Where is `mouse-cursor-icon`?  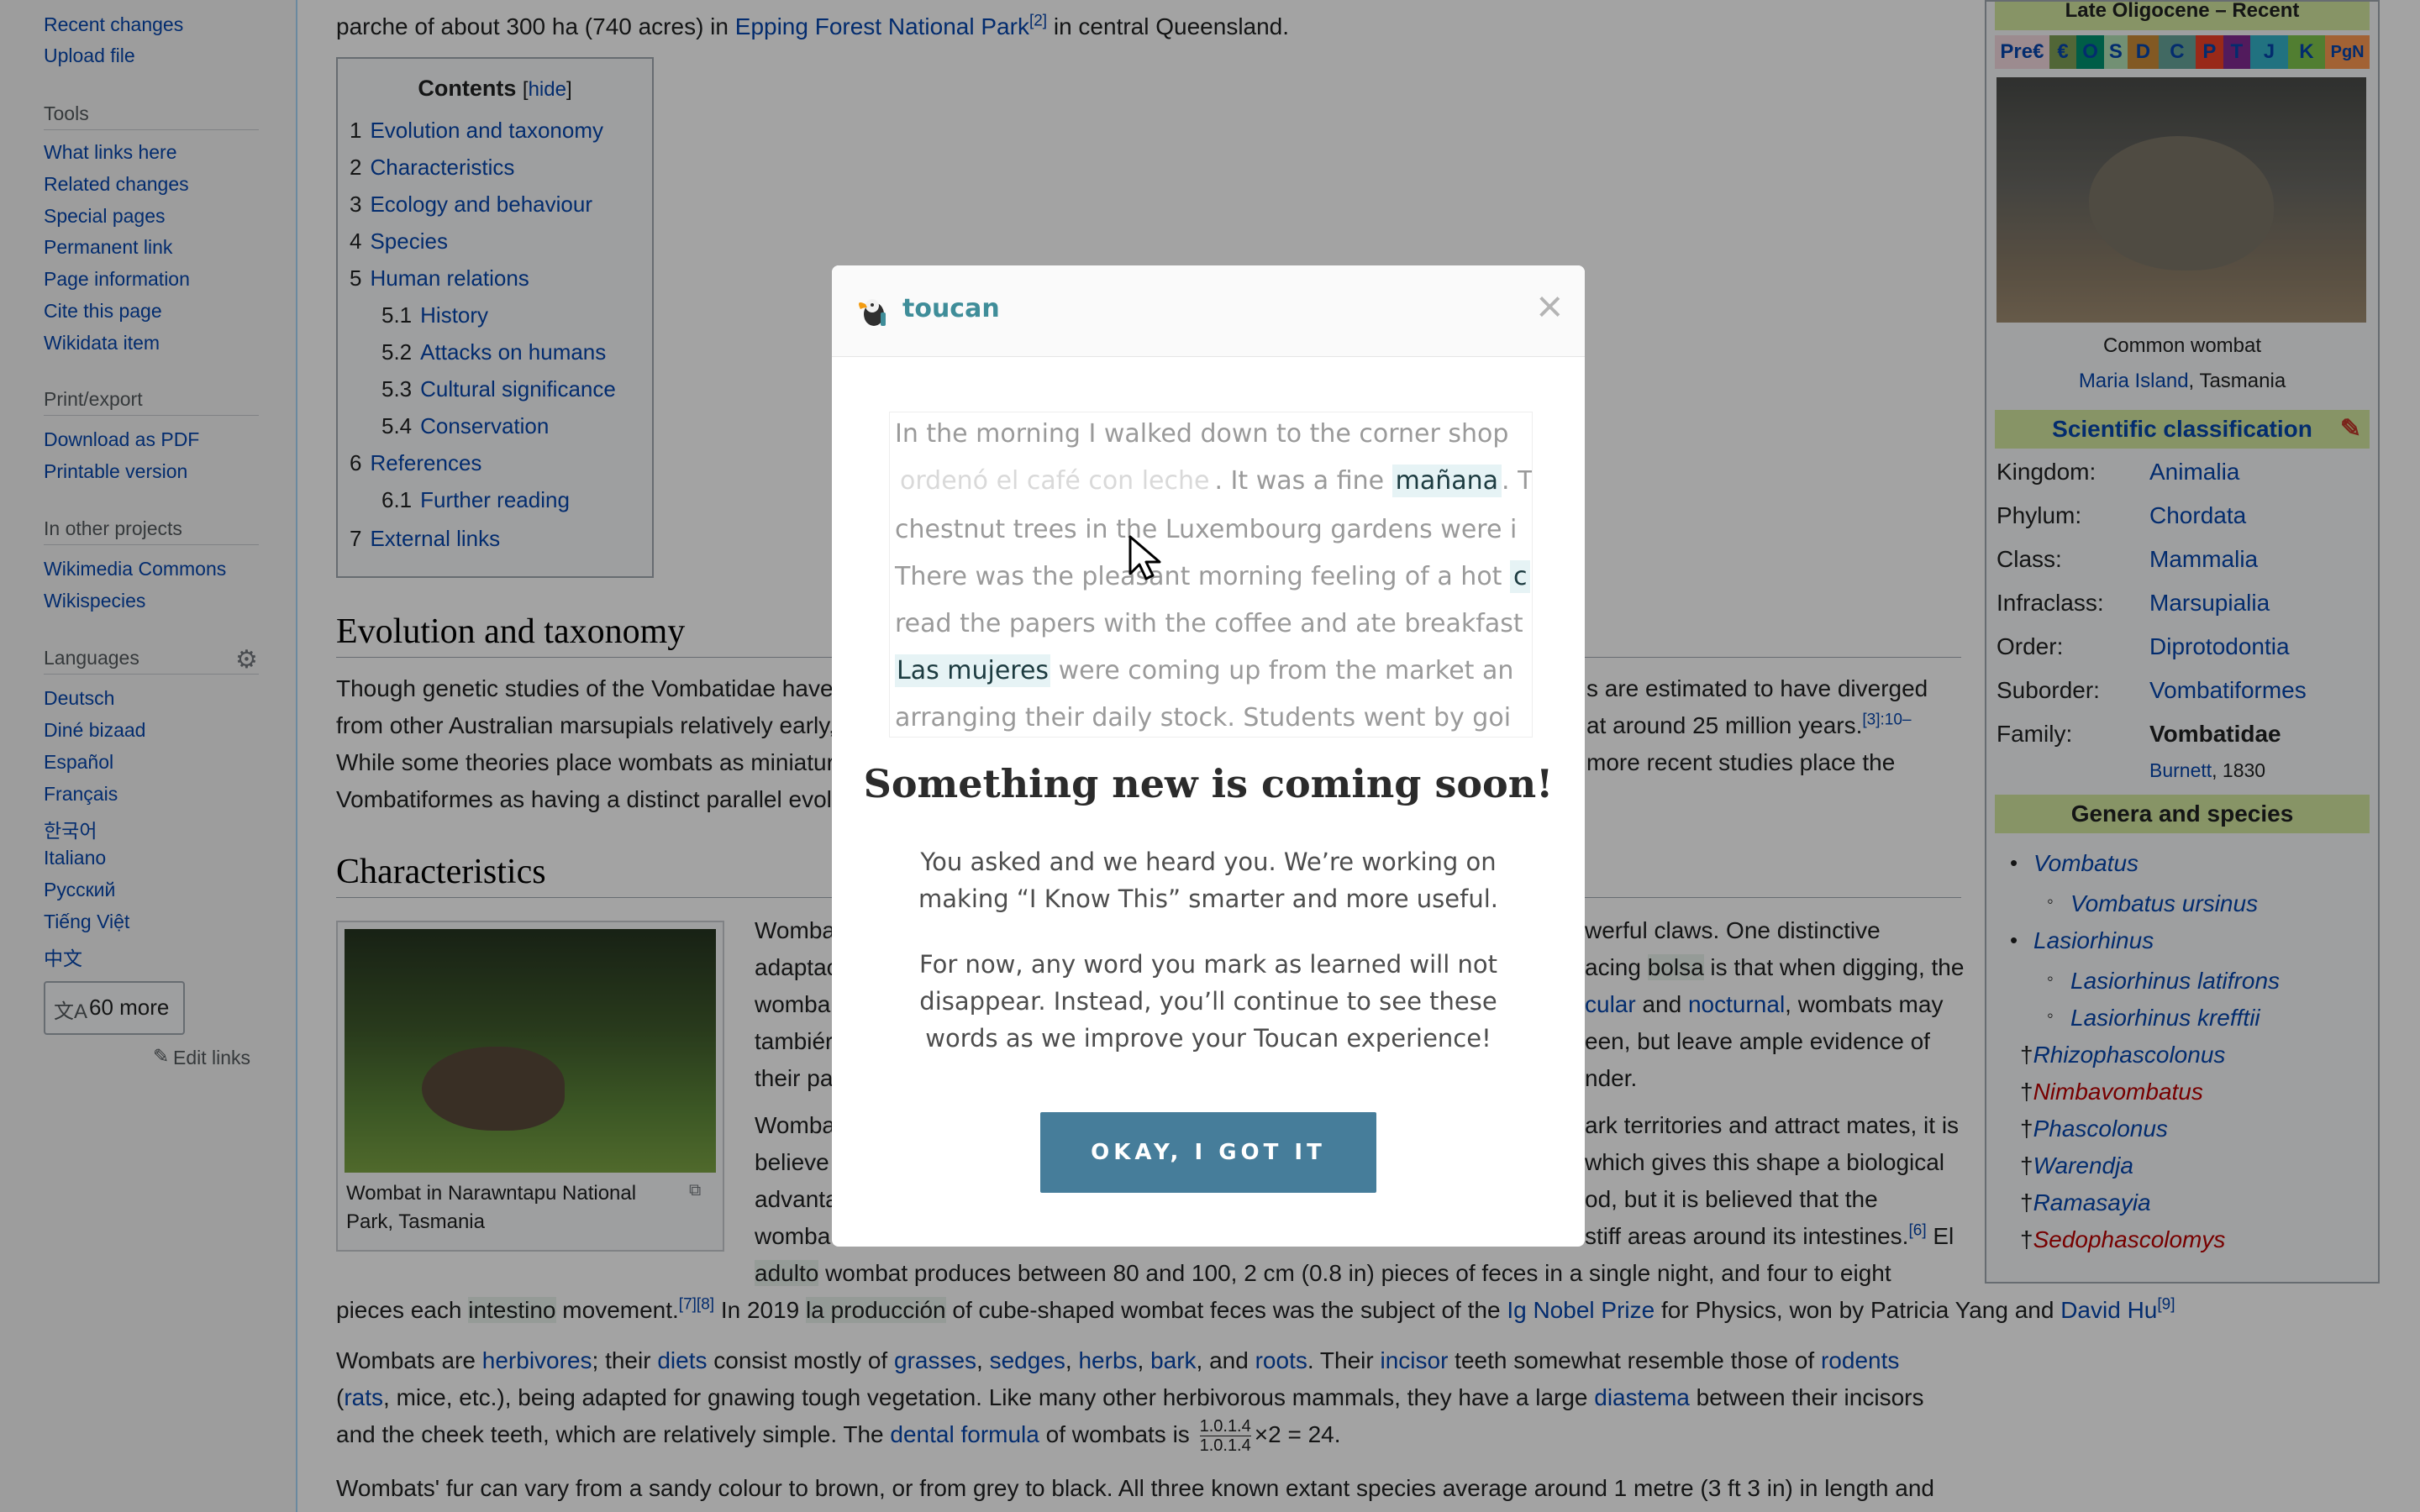
mouse-cursor-icon is located at coordinates (1144, 557).